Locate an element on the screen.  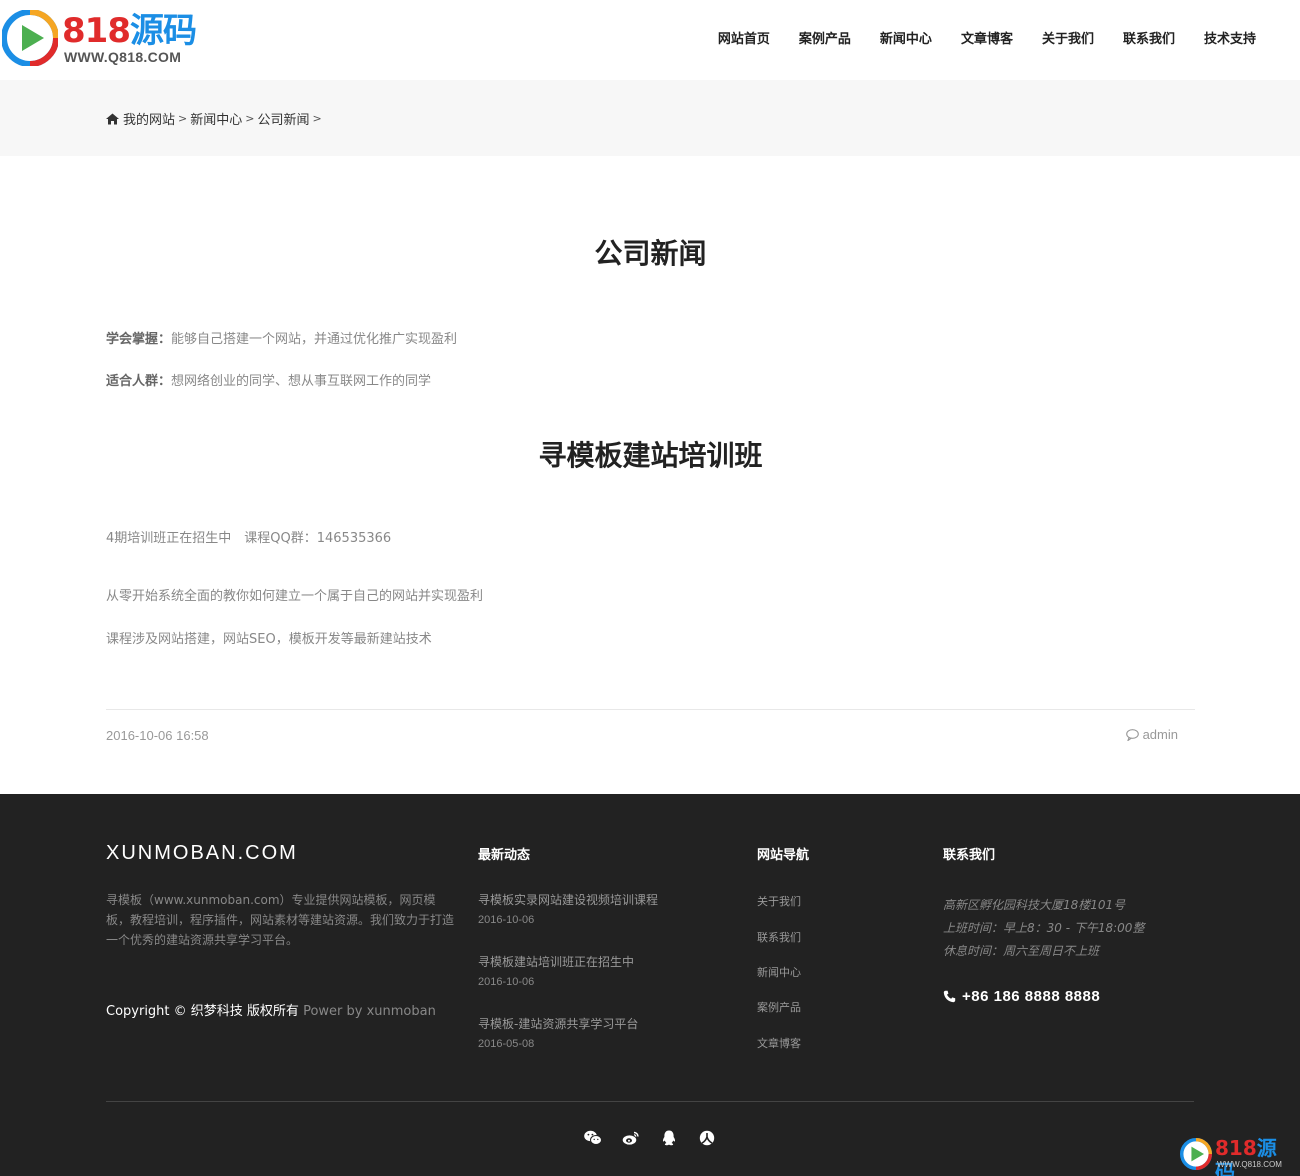
site-logo: 818源码 WWW.Q818.COM is located at coordinates (100, 39).